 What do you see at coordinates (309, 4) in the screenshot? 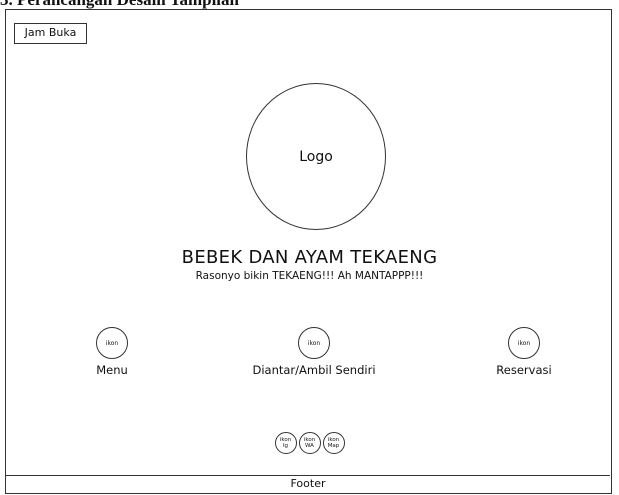
I see `document-heading: 3. Perancangan Desain Tampilan` at bounding box center [309, 4].